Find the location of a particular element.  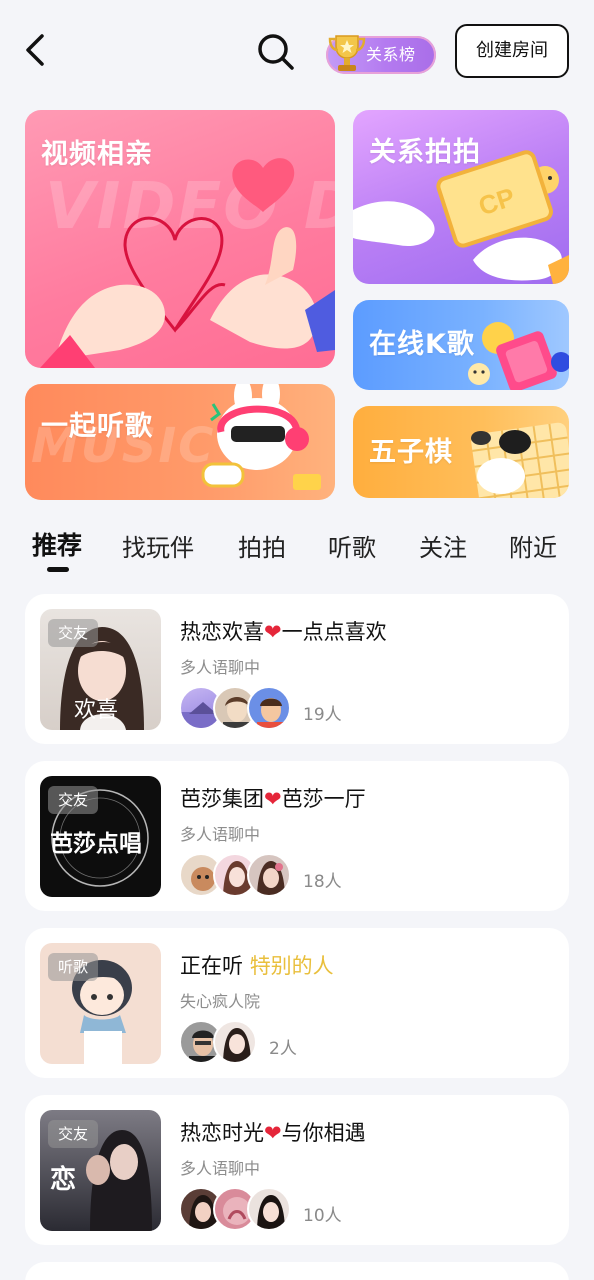

member-count: 19人 is located at coordinates (322, 715).